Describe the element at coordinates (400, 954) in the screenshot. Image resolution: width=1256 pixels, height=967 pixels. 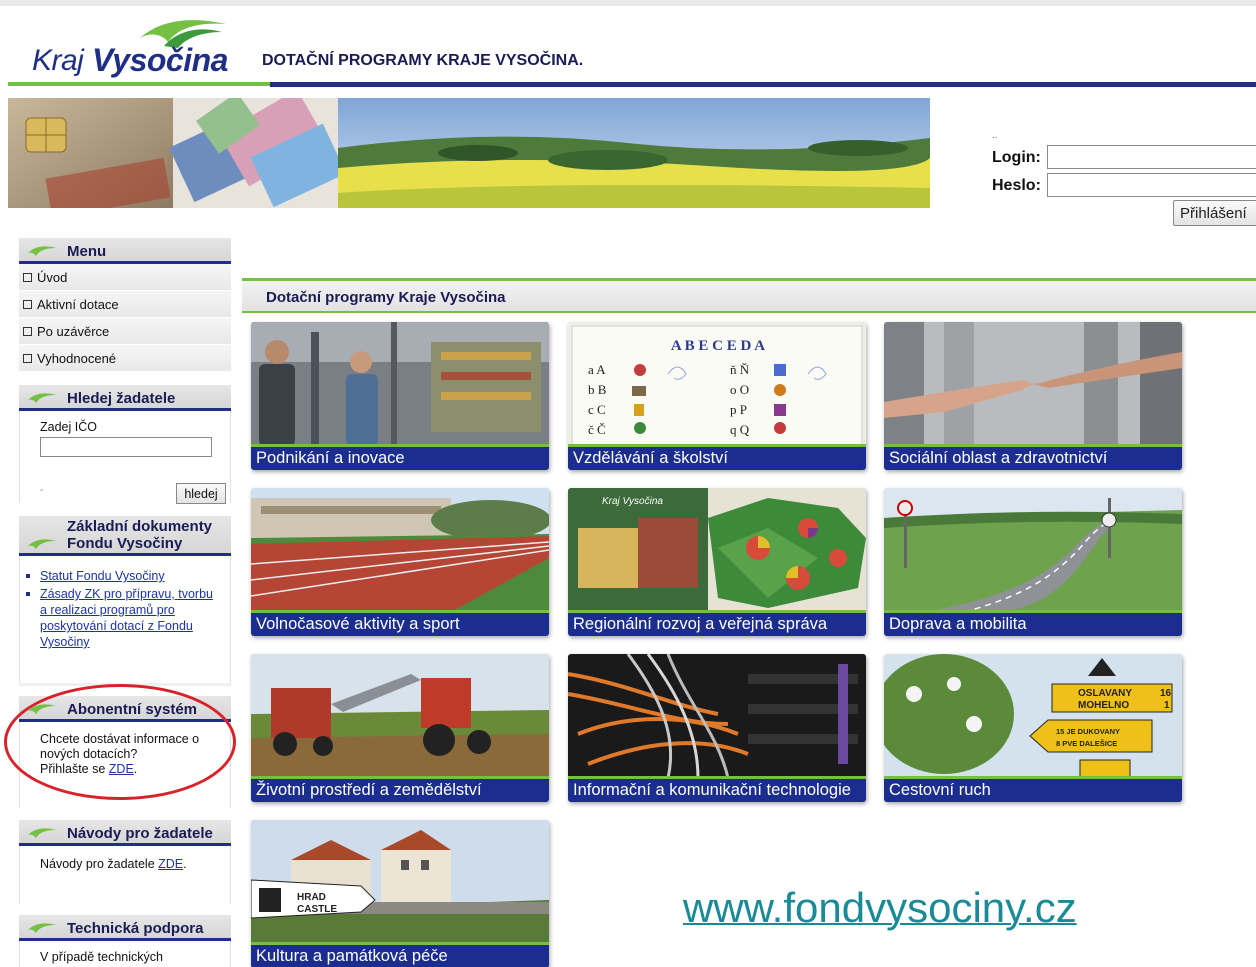
I see `tile-label: Kultura a památková péče` at that location.